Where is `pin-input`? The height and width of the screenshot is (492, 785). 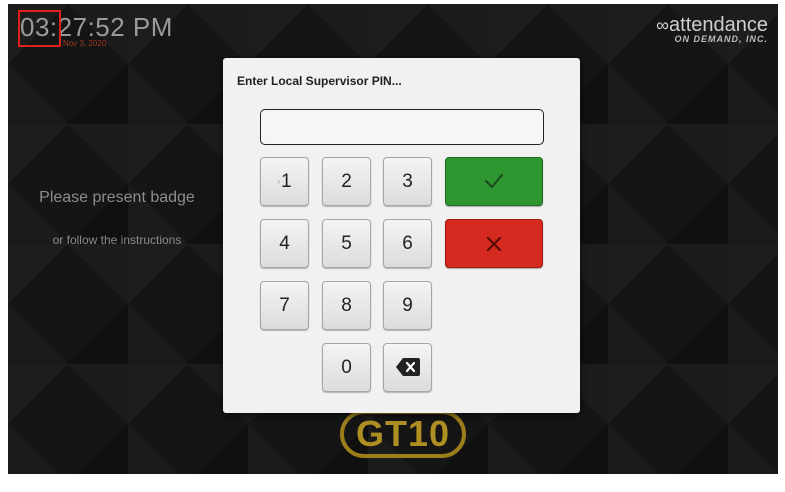 pin-input is located at coordinates (402, 127).